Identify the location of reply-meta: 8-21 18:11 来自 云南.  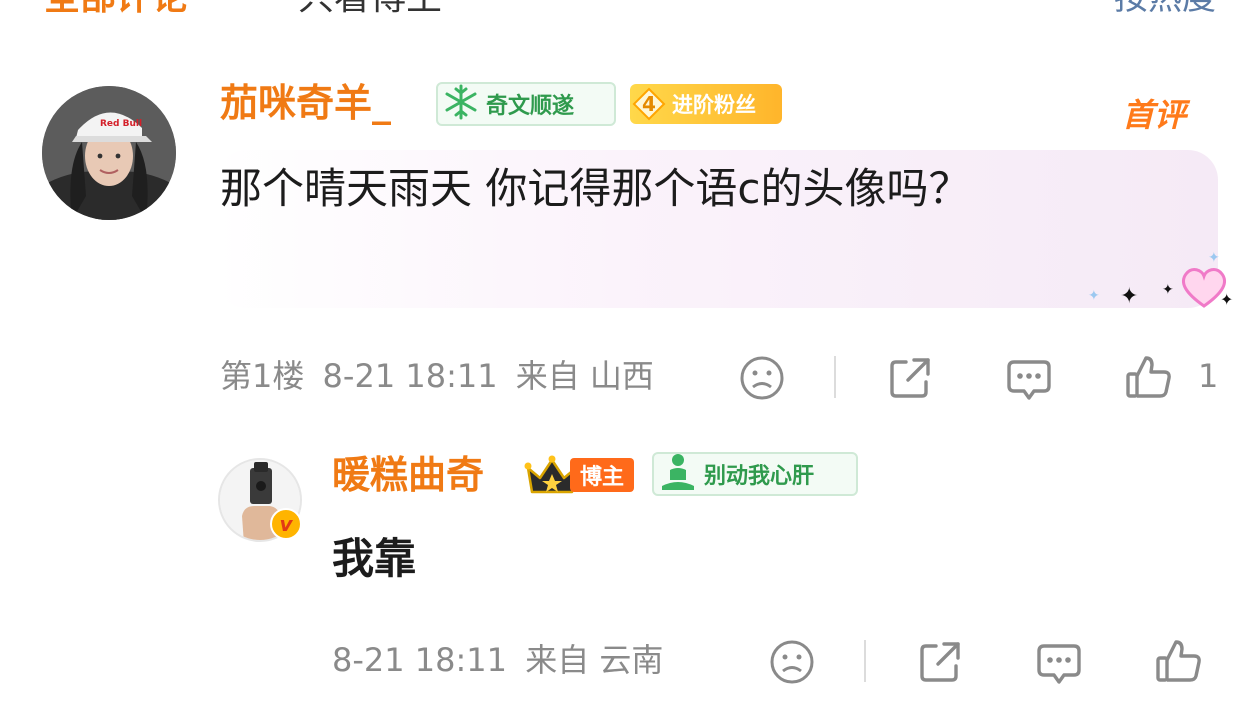
(497, 660).